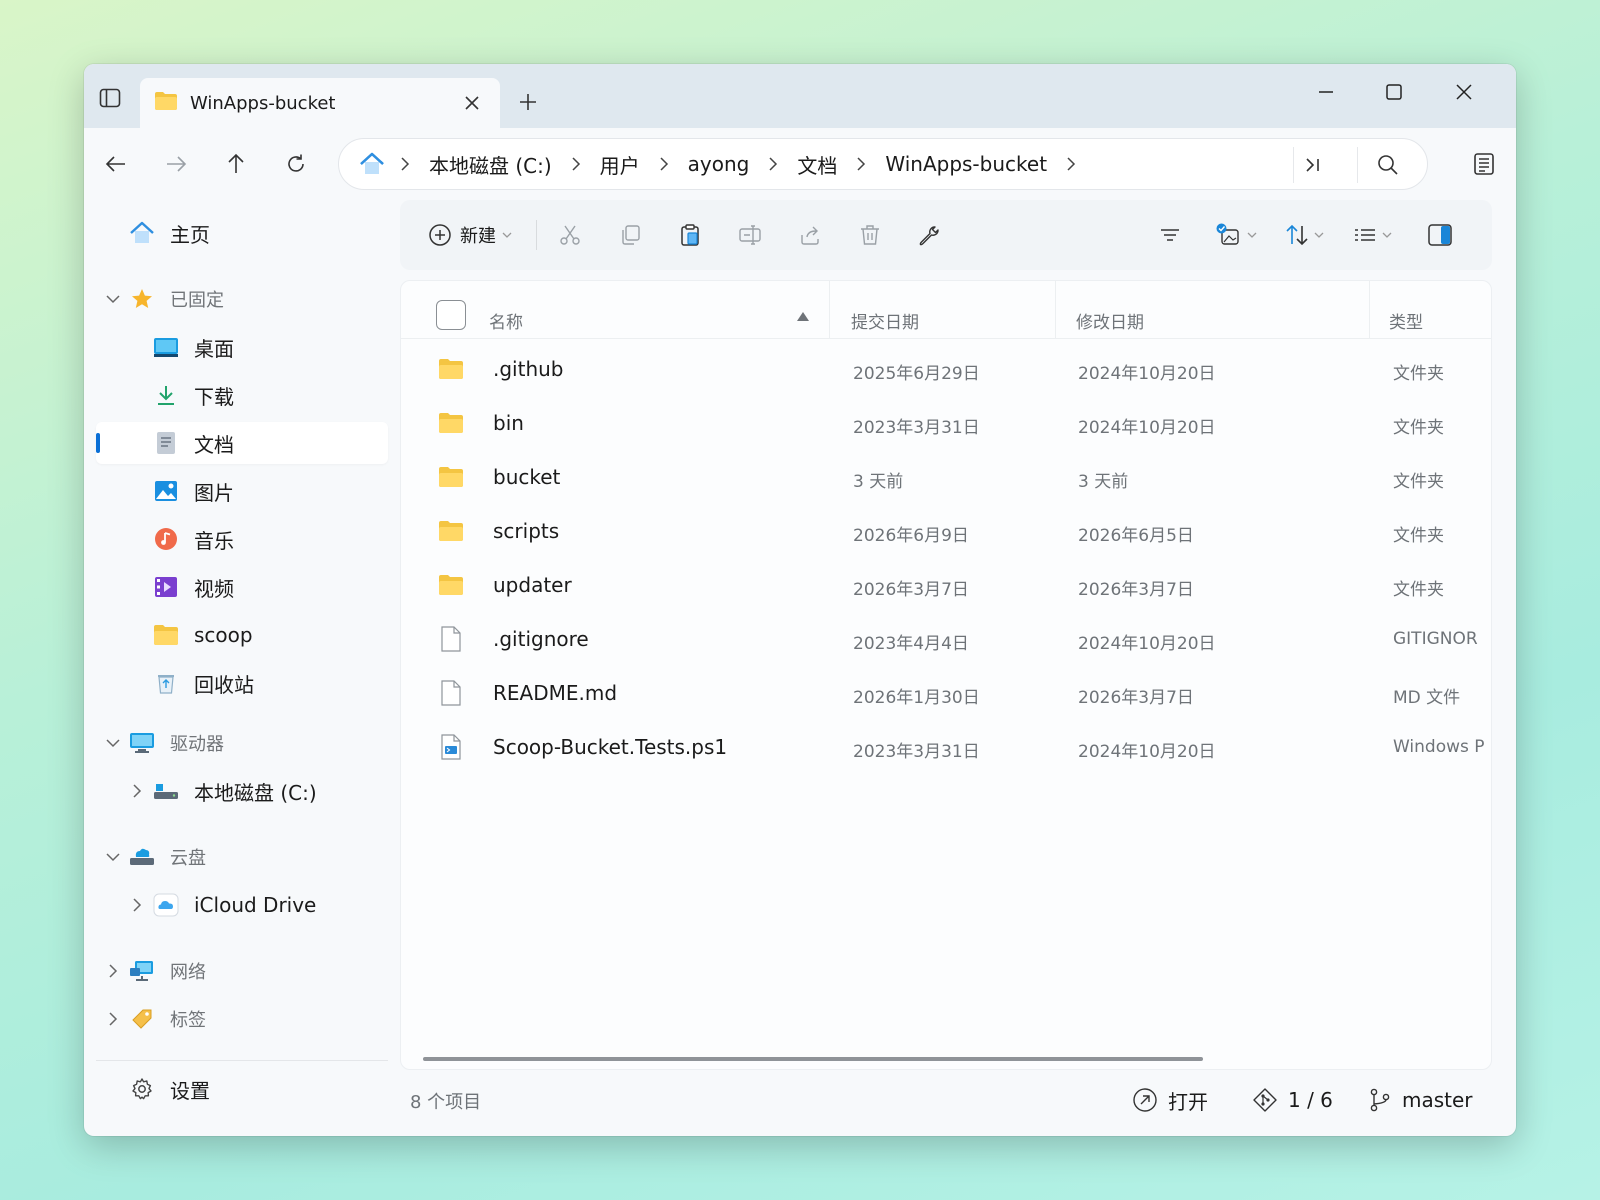  I want to click on breadcrumb-item: WinApps-bucket, so click(966, 164).